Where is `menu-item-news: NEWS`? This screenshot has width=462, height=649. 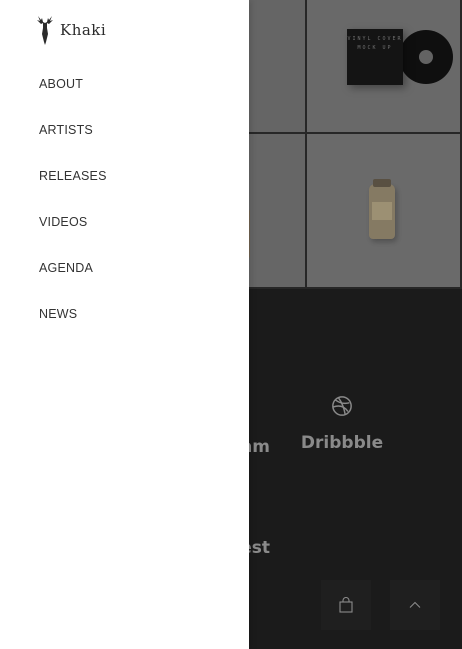 menu-item-news: NEWS is located at coordinates (73, 329).